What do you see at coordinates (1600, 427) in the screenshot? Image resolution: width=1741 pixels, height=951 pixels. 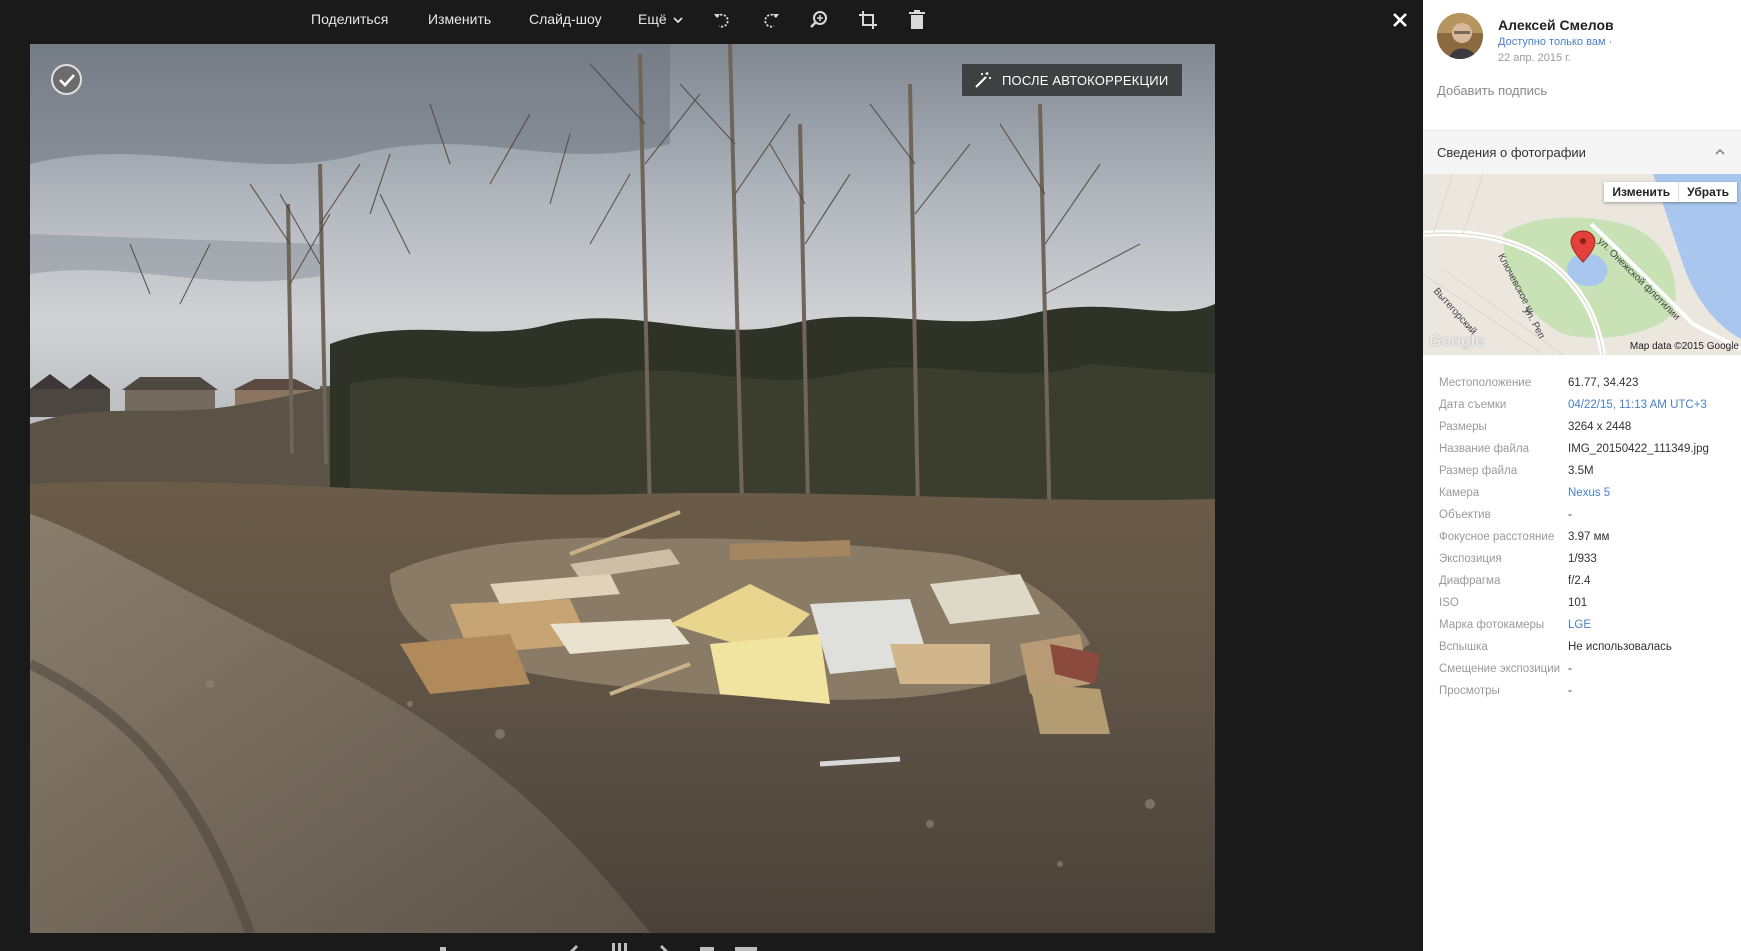 I see `detail-value: 3264 x 2448` at bounding box center [1600, 427].